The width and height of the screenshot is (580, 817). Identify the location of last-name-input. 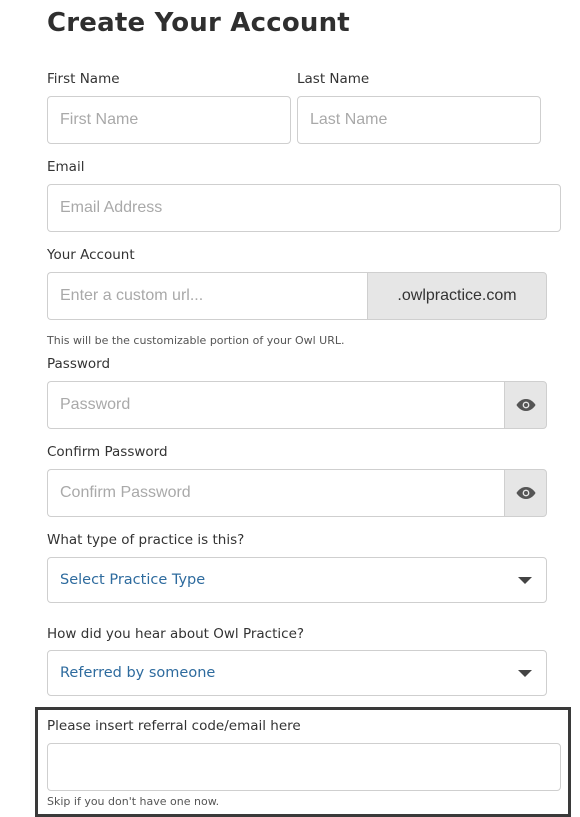
(419, 120).